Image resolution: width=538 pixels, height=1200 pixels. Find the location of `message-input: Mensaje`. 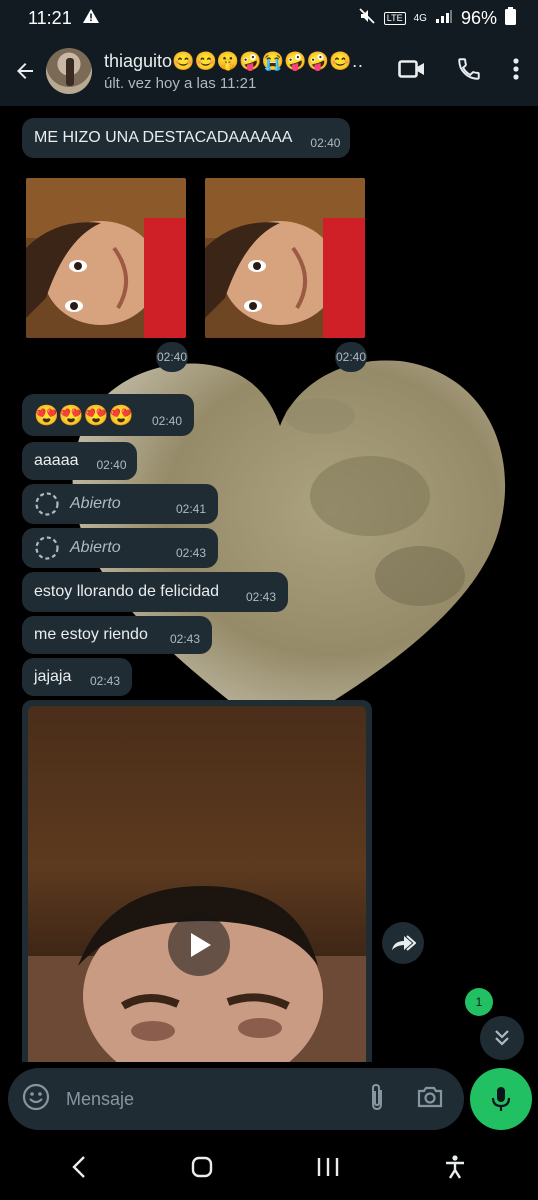

message-input: Mensaje is located at coordinates (217, 1099).